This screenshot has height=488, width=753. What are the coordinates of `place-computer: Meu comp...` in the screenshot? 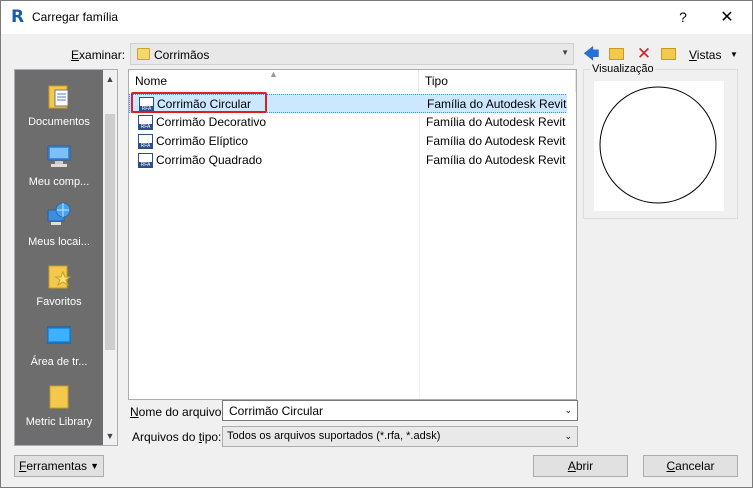 It's located at (59, 162).